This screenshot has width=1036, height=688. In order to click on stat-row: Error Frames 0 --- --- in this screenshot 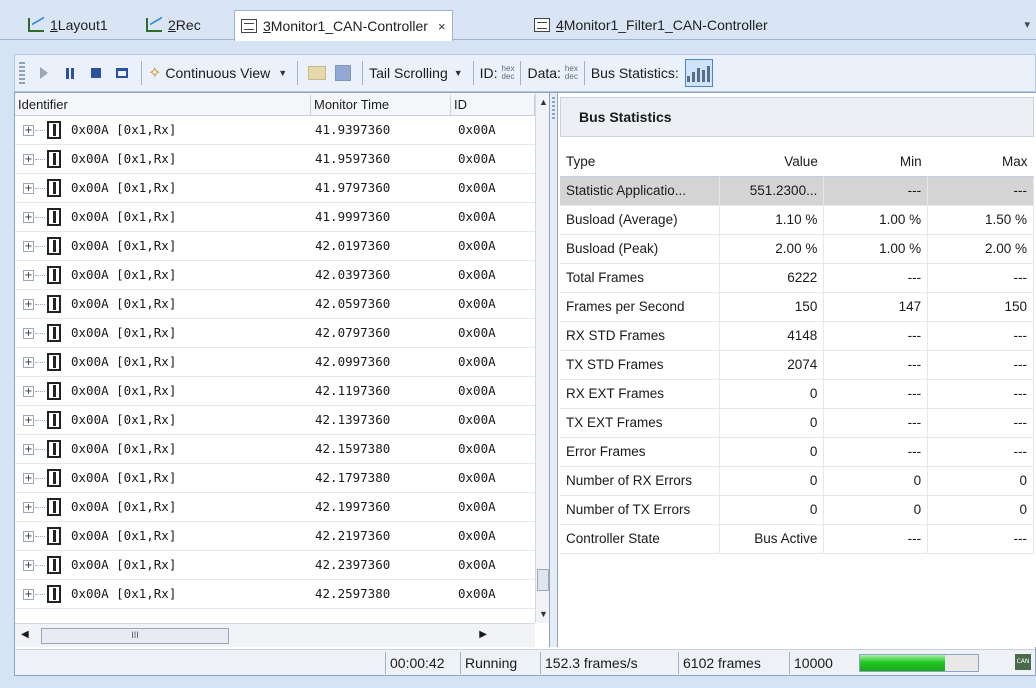, I will do `click(797, 452)`.